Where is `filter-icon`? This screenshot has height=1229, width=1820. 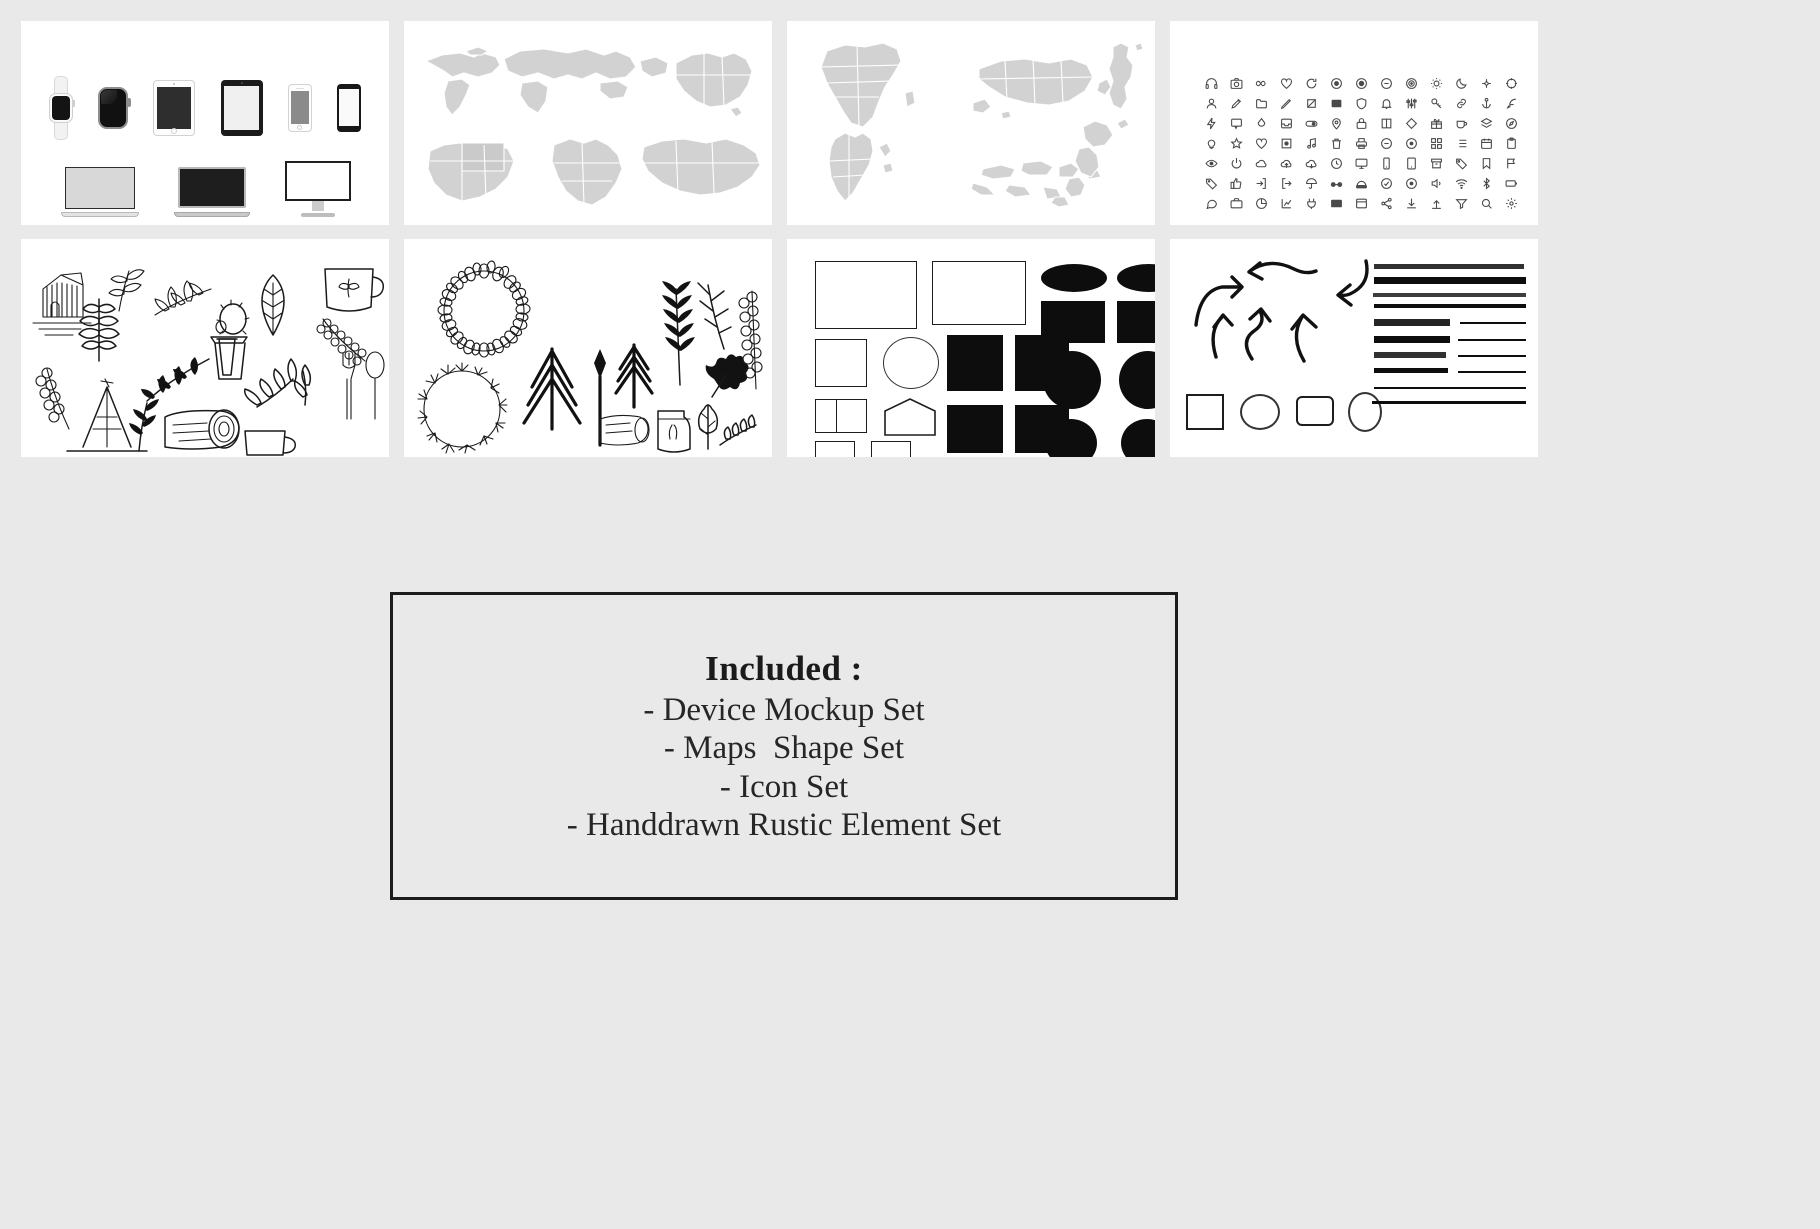 filter-icon is located at coordinates (1461, 203).